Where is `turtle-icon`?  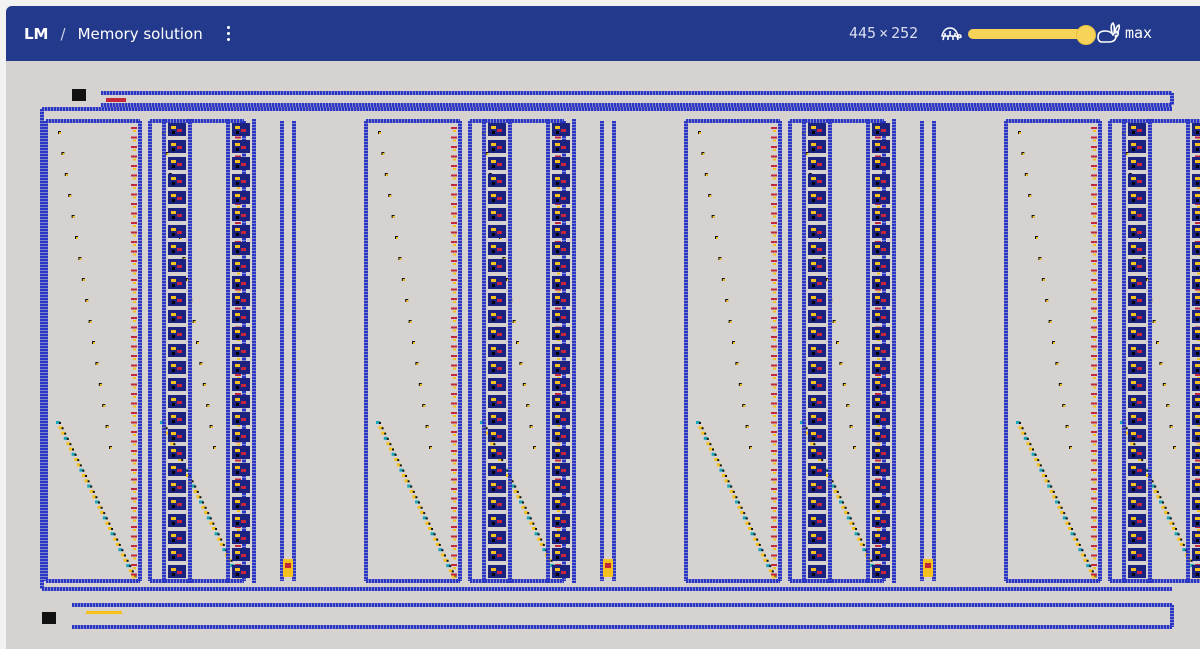 turtle-icon is located at coordinates (950, 34).